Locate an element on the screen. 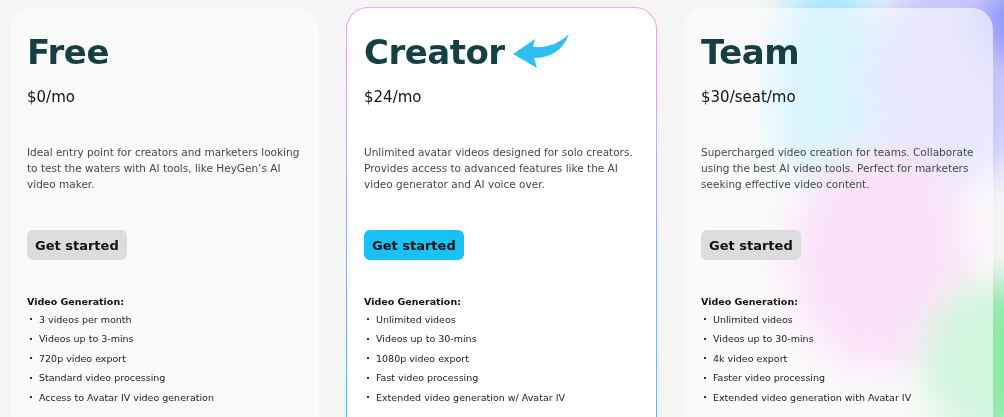 This screenshot has height=417, width=1004. plan-price: $30/seat/mo is located at coordinates (749, 97).